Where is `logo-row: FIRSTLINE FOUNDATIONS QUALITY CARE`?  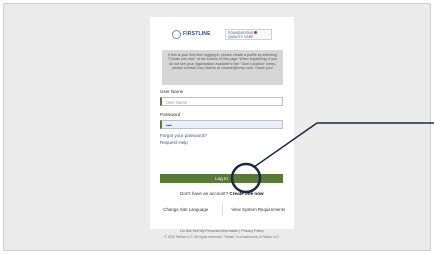 logo-row: FIRSTLINE FOUNDATIONS QUALITY CARE is located at coordinates (222, 34).